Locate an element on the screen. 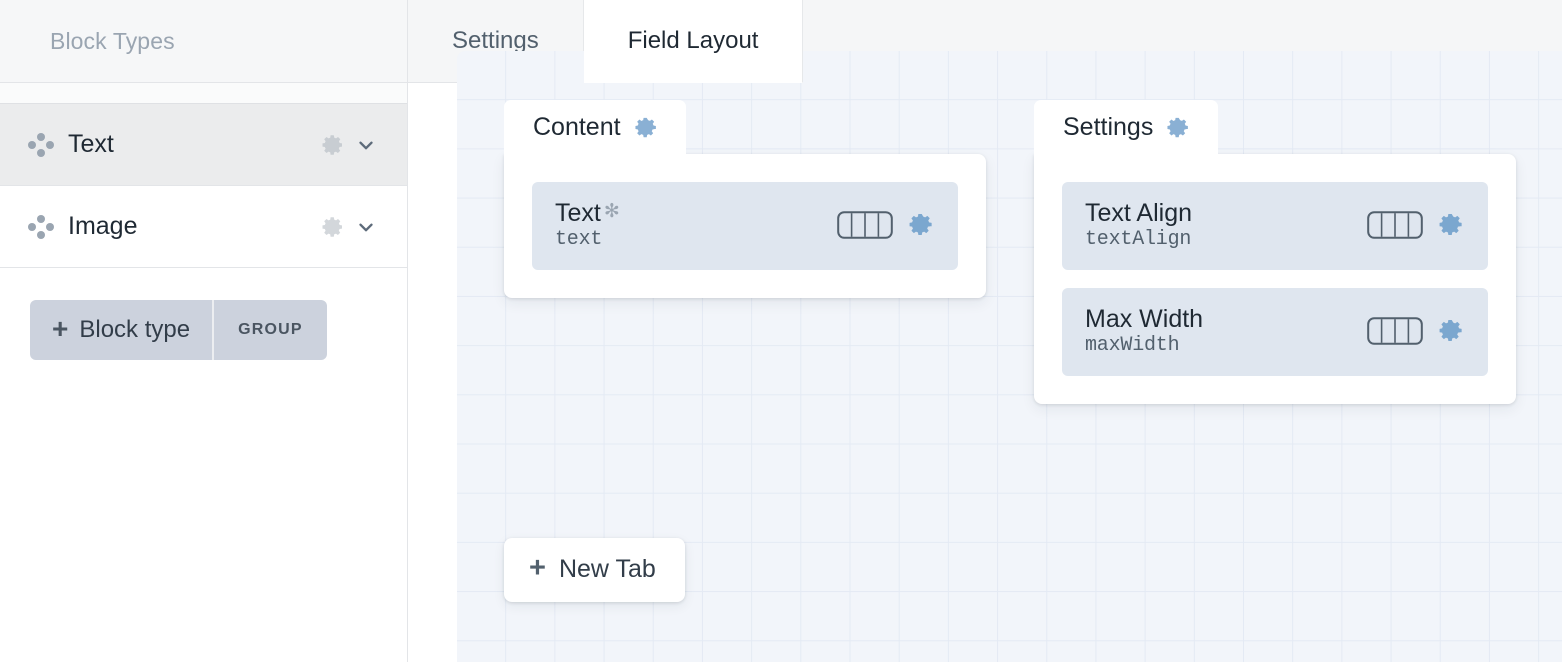 Image resolution: width=1562 pixels, height=662 pixels. add-block-type-button: + Block type is located at coordinates (122, 330).